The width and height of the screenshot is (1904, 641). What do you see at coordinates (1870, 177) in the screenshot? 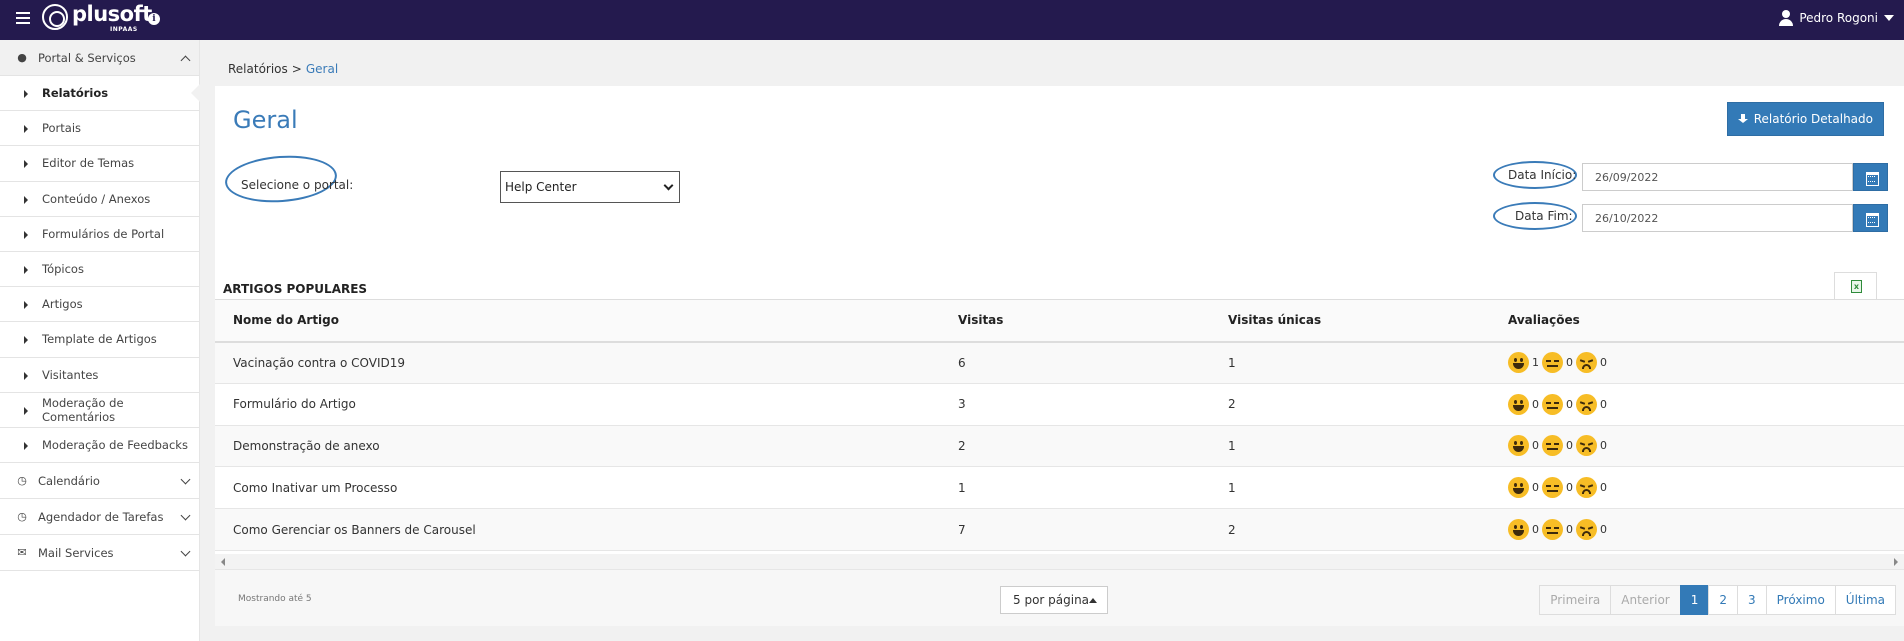
I see `start-date-calendar-button` at bounding box center [1870, 177].